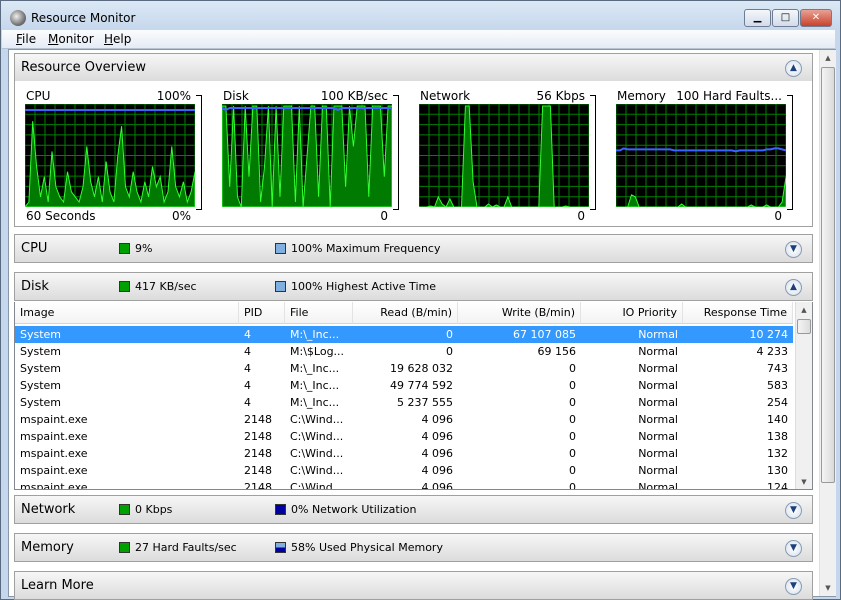  What do you see at coordinates (404, 351) in the screenshot?
I see `table-row: System 4 M:\$Log... 0 69 156 Normal 4 233` at bounding box center [404, 351].